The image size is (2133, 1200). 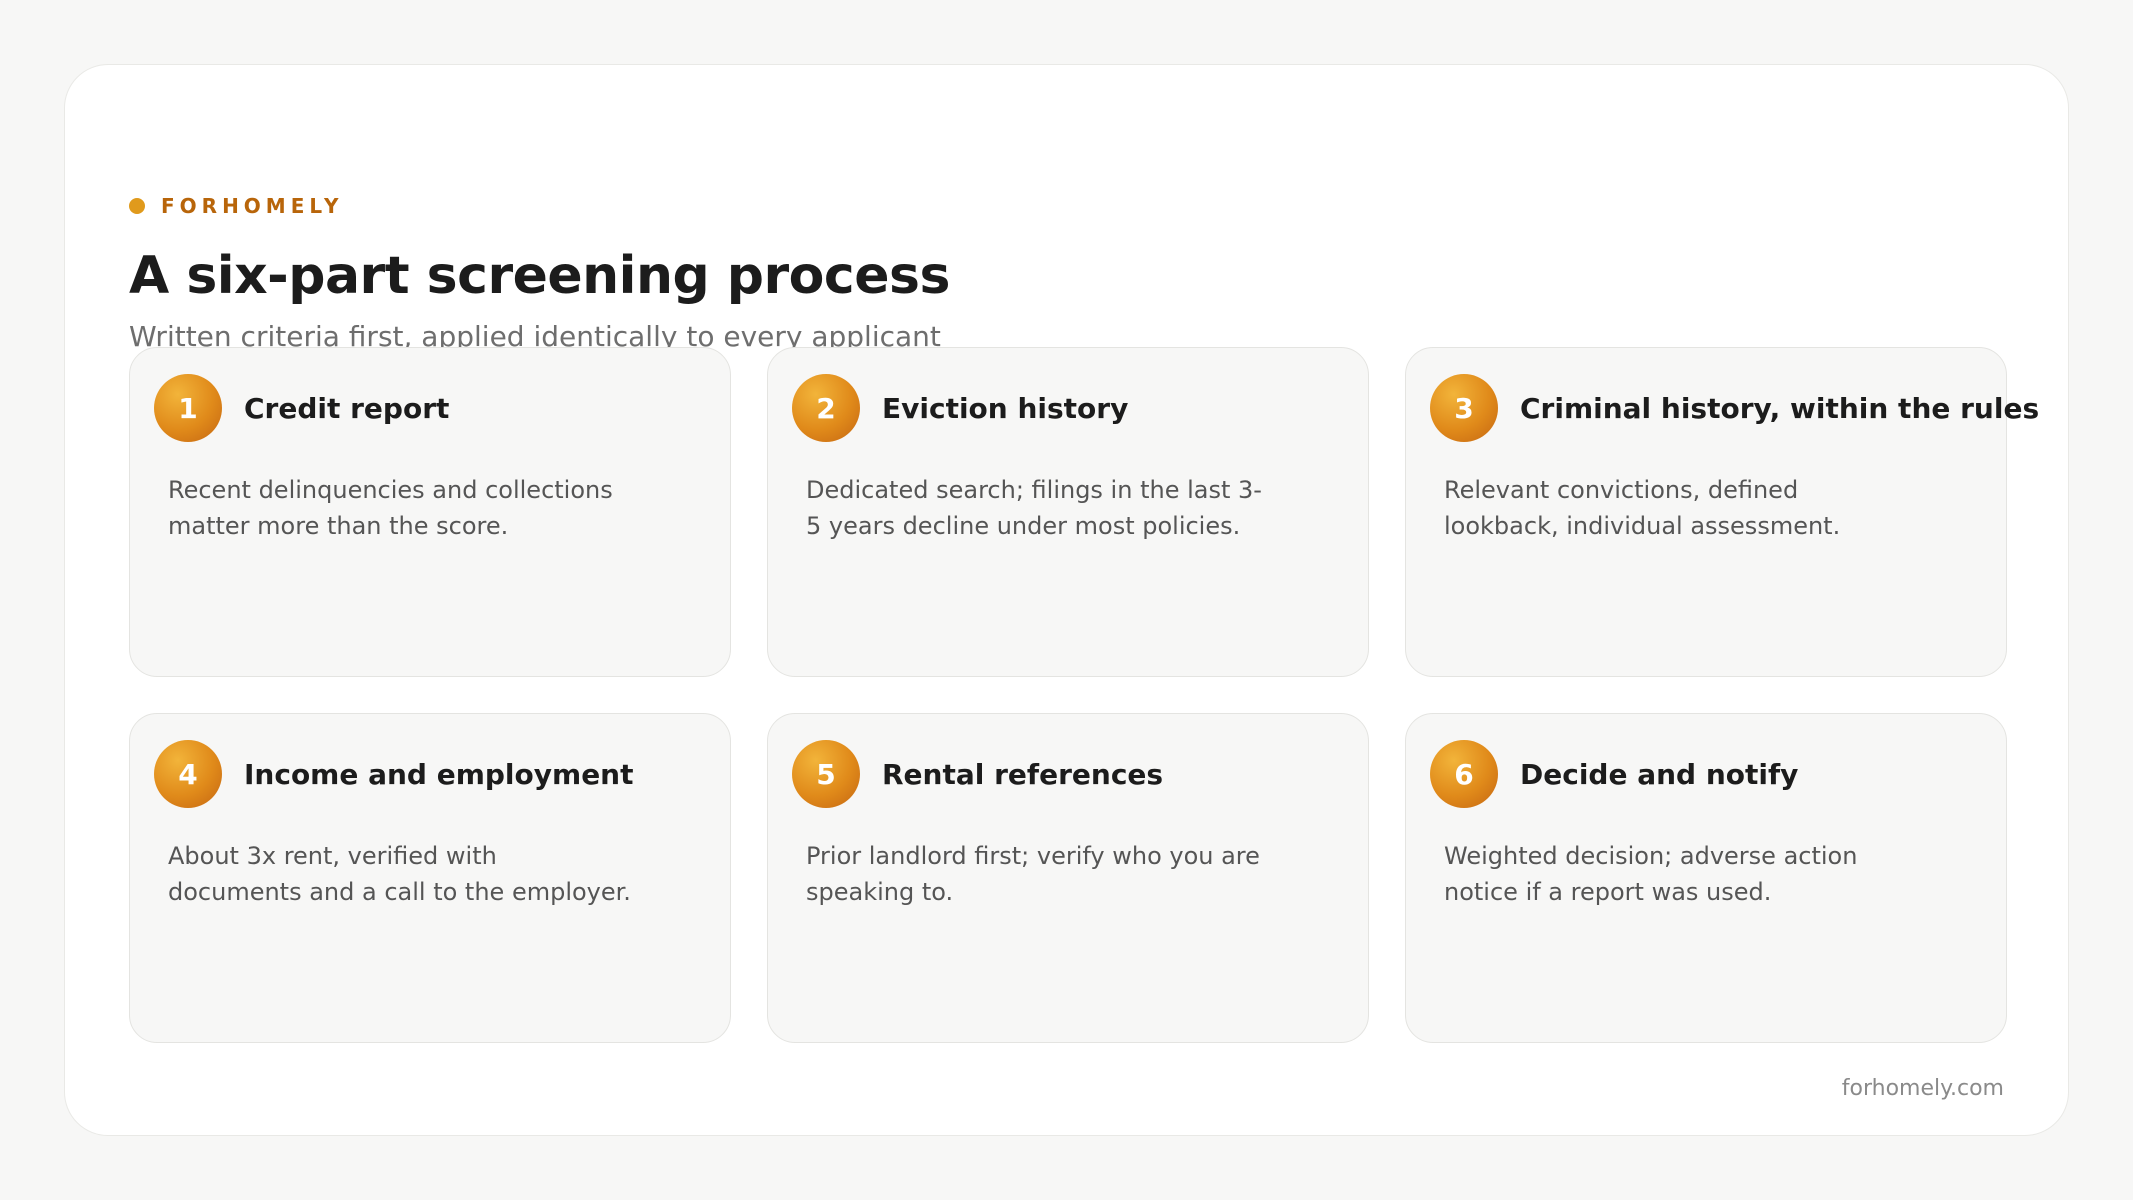 I want to click on step-header: 4 Income and employment, so click(x=394, y=774).